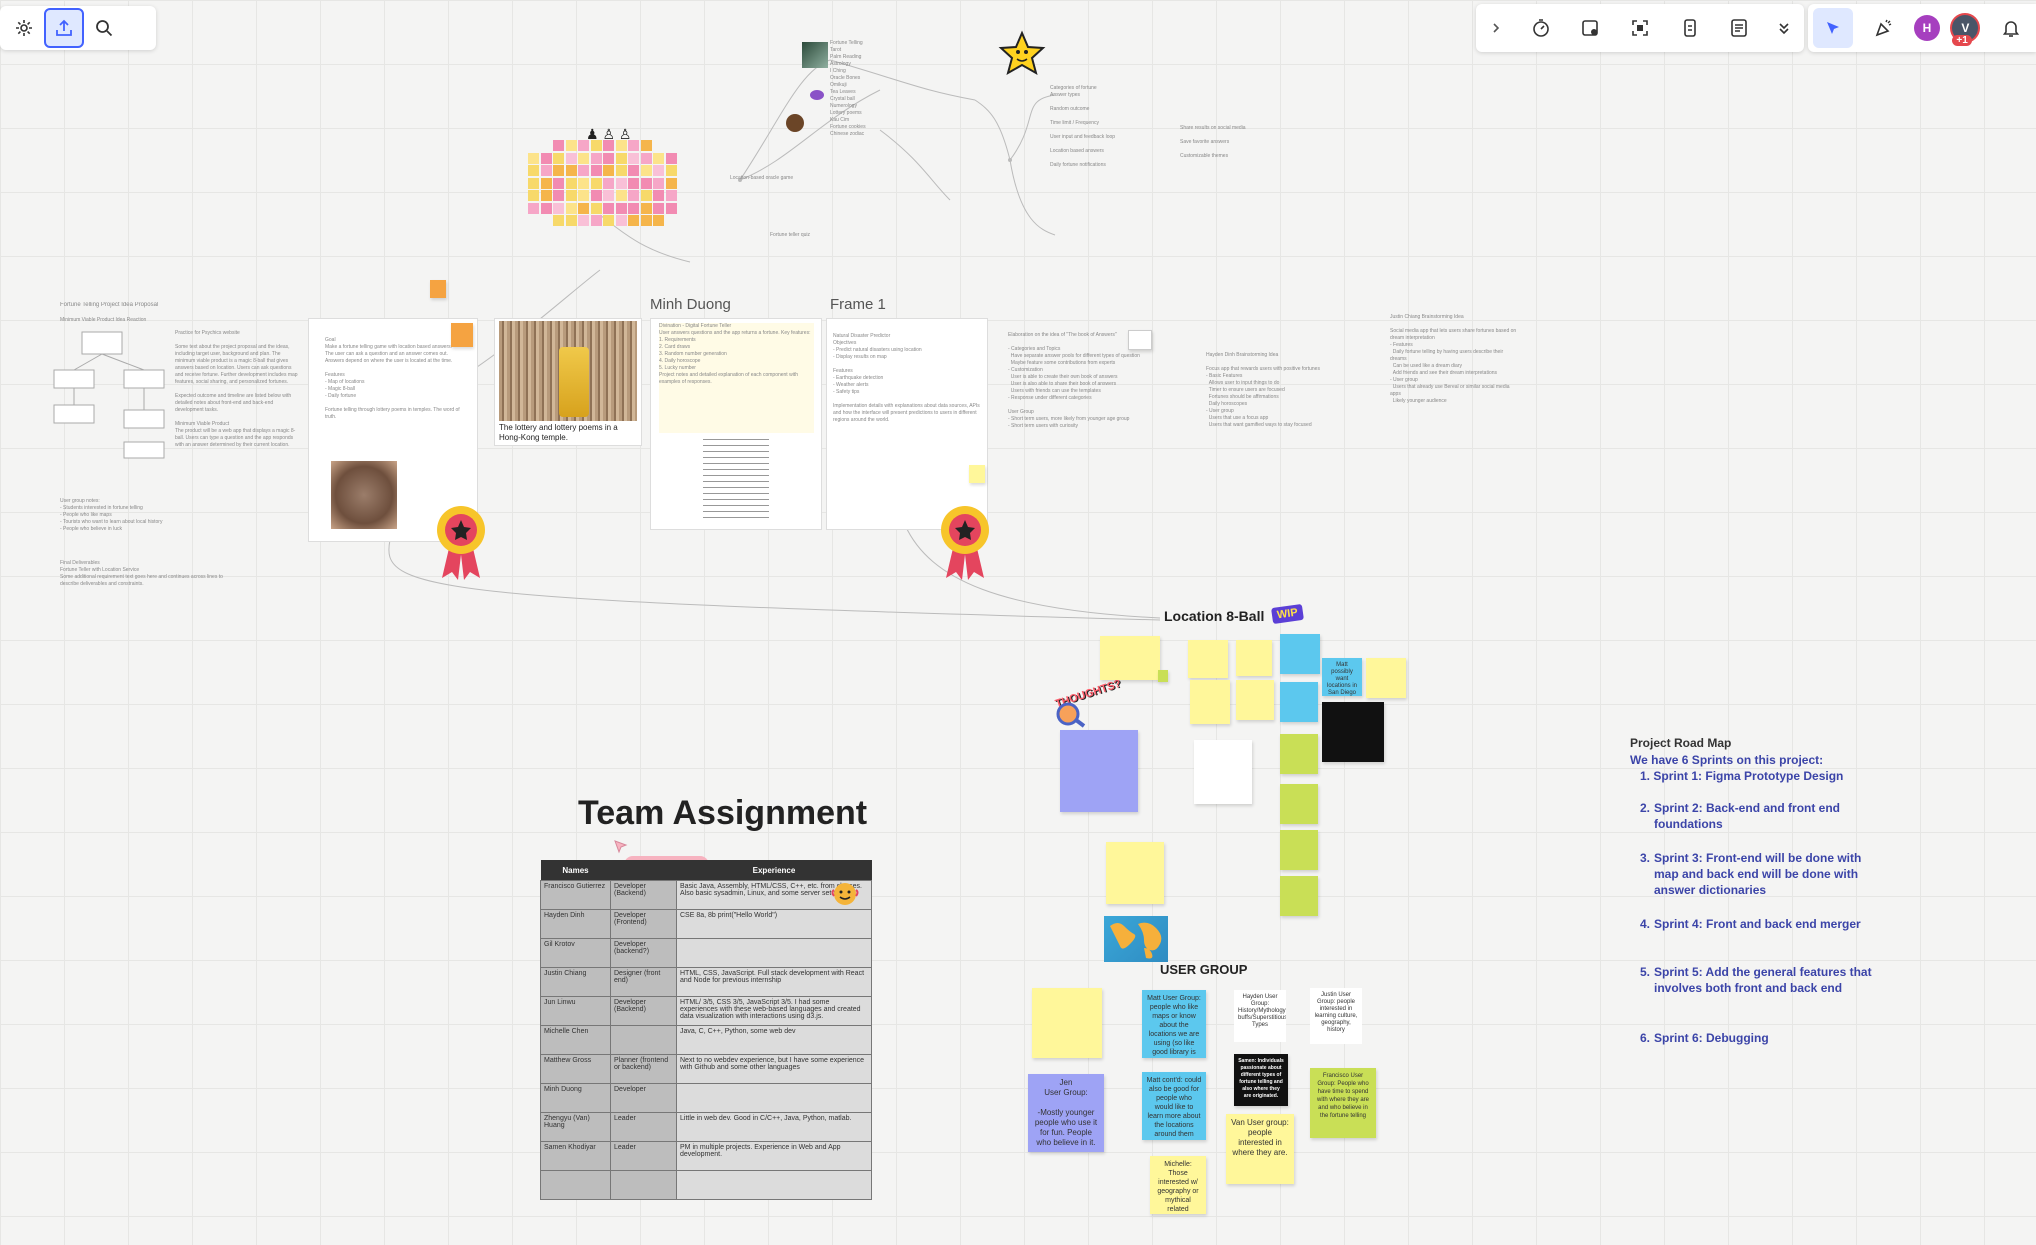 The image size is (2036, 1245). I want to click on table-cell: Gil Krotov, so click(575, 953).